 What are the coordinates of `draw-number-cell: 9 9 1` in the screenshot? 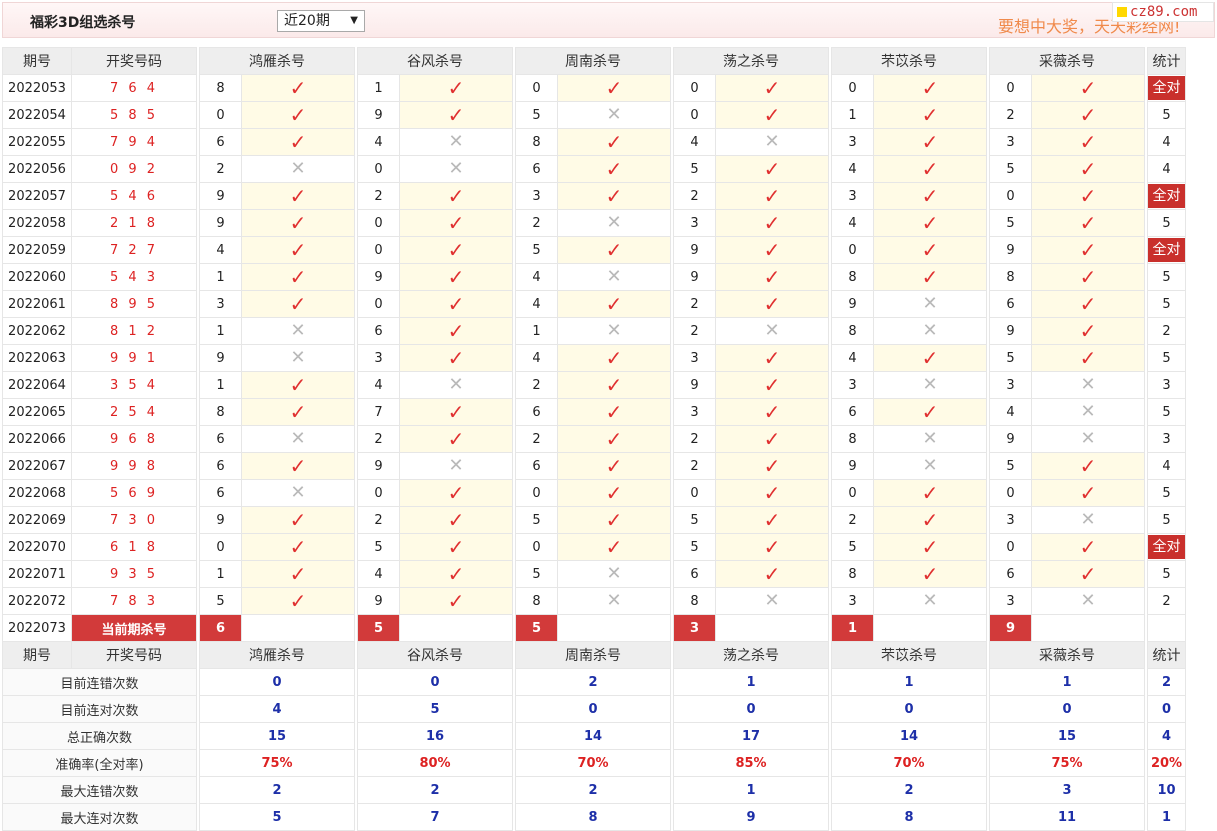 It's located at (134, 358).